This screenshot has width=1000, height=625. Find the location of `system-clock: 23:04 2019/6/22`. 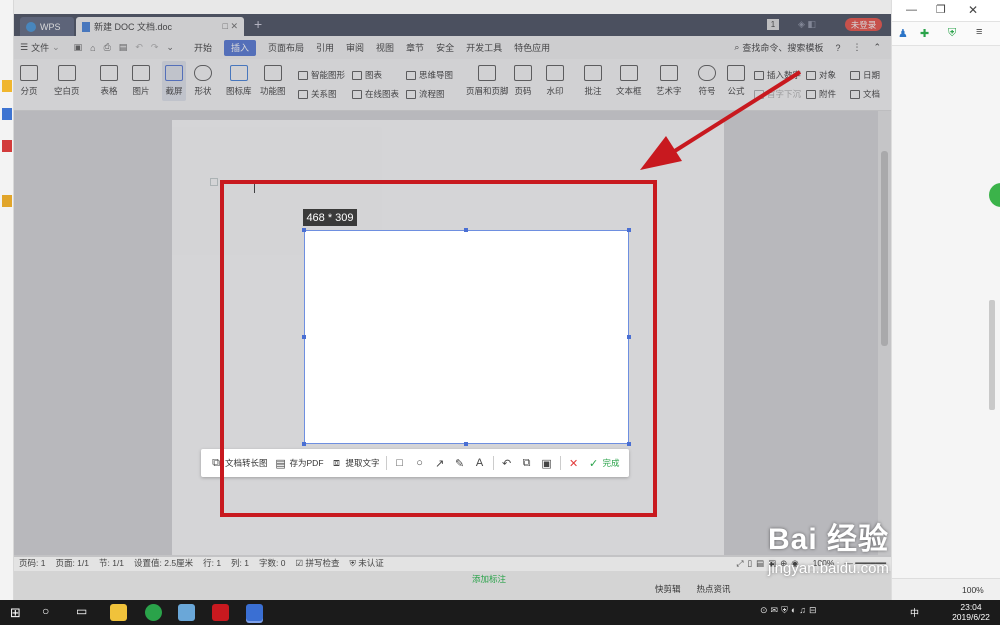

system-clock: 23:04 2019/6/22 is located at coordinates (971, 612).